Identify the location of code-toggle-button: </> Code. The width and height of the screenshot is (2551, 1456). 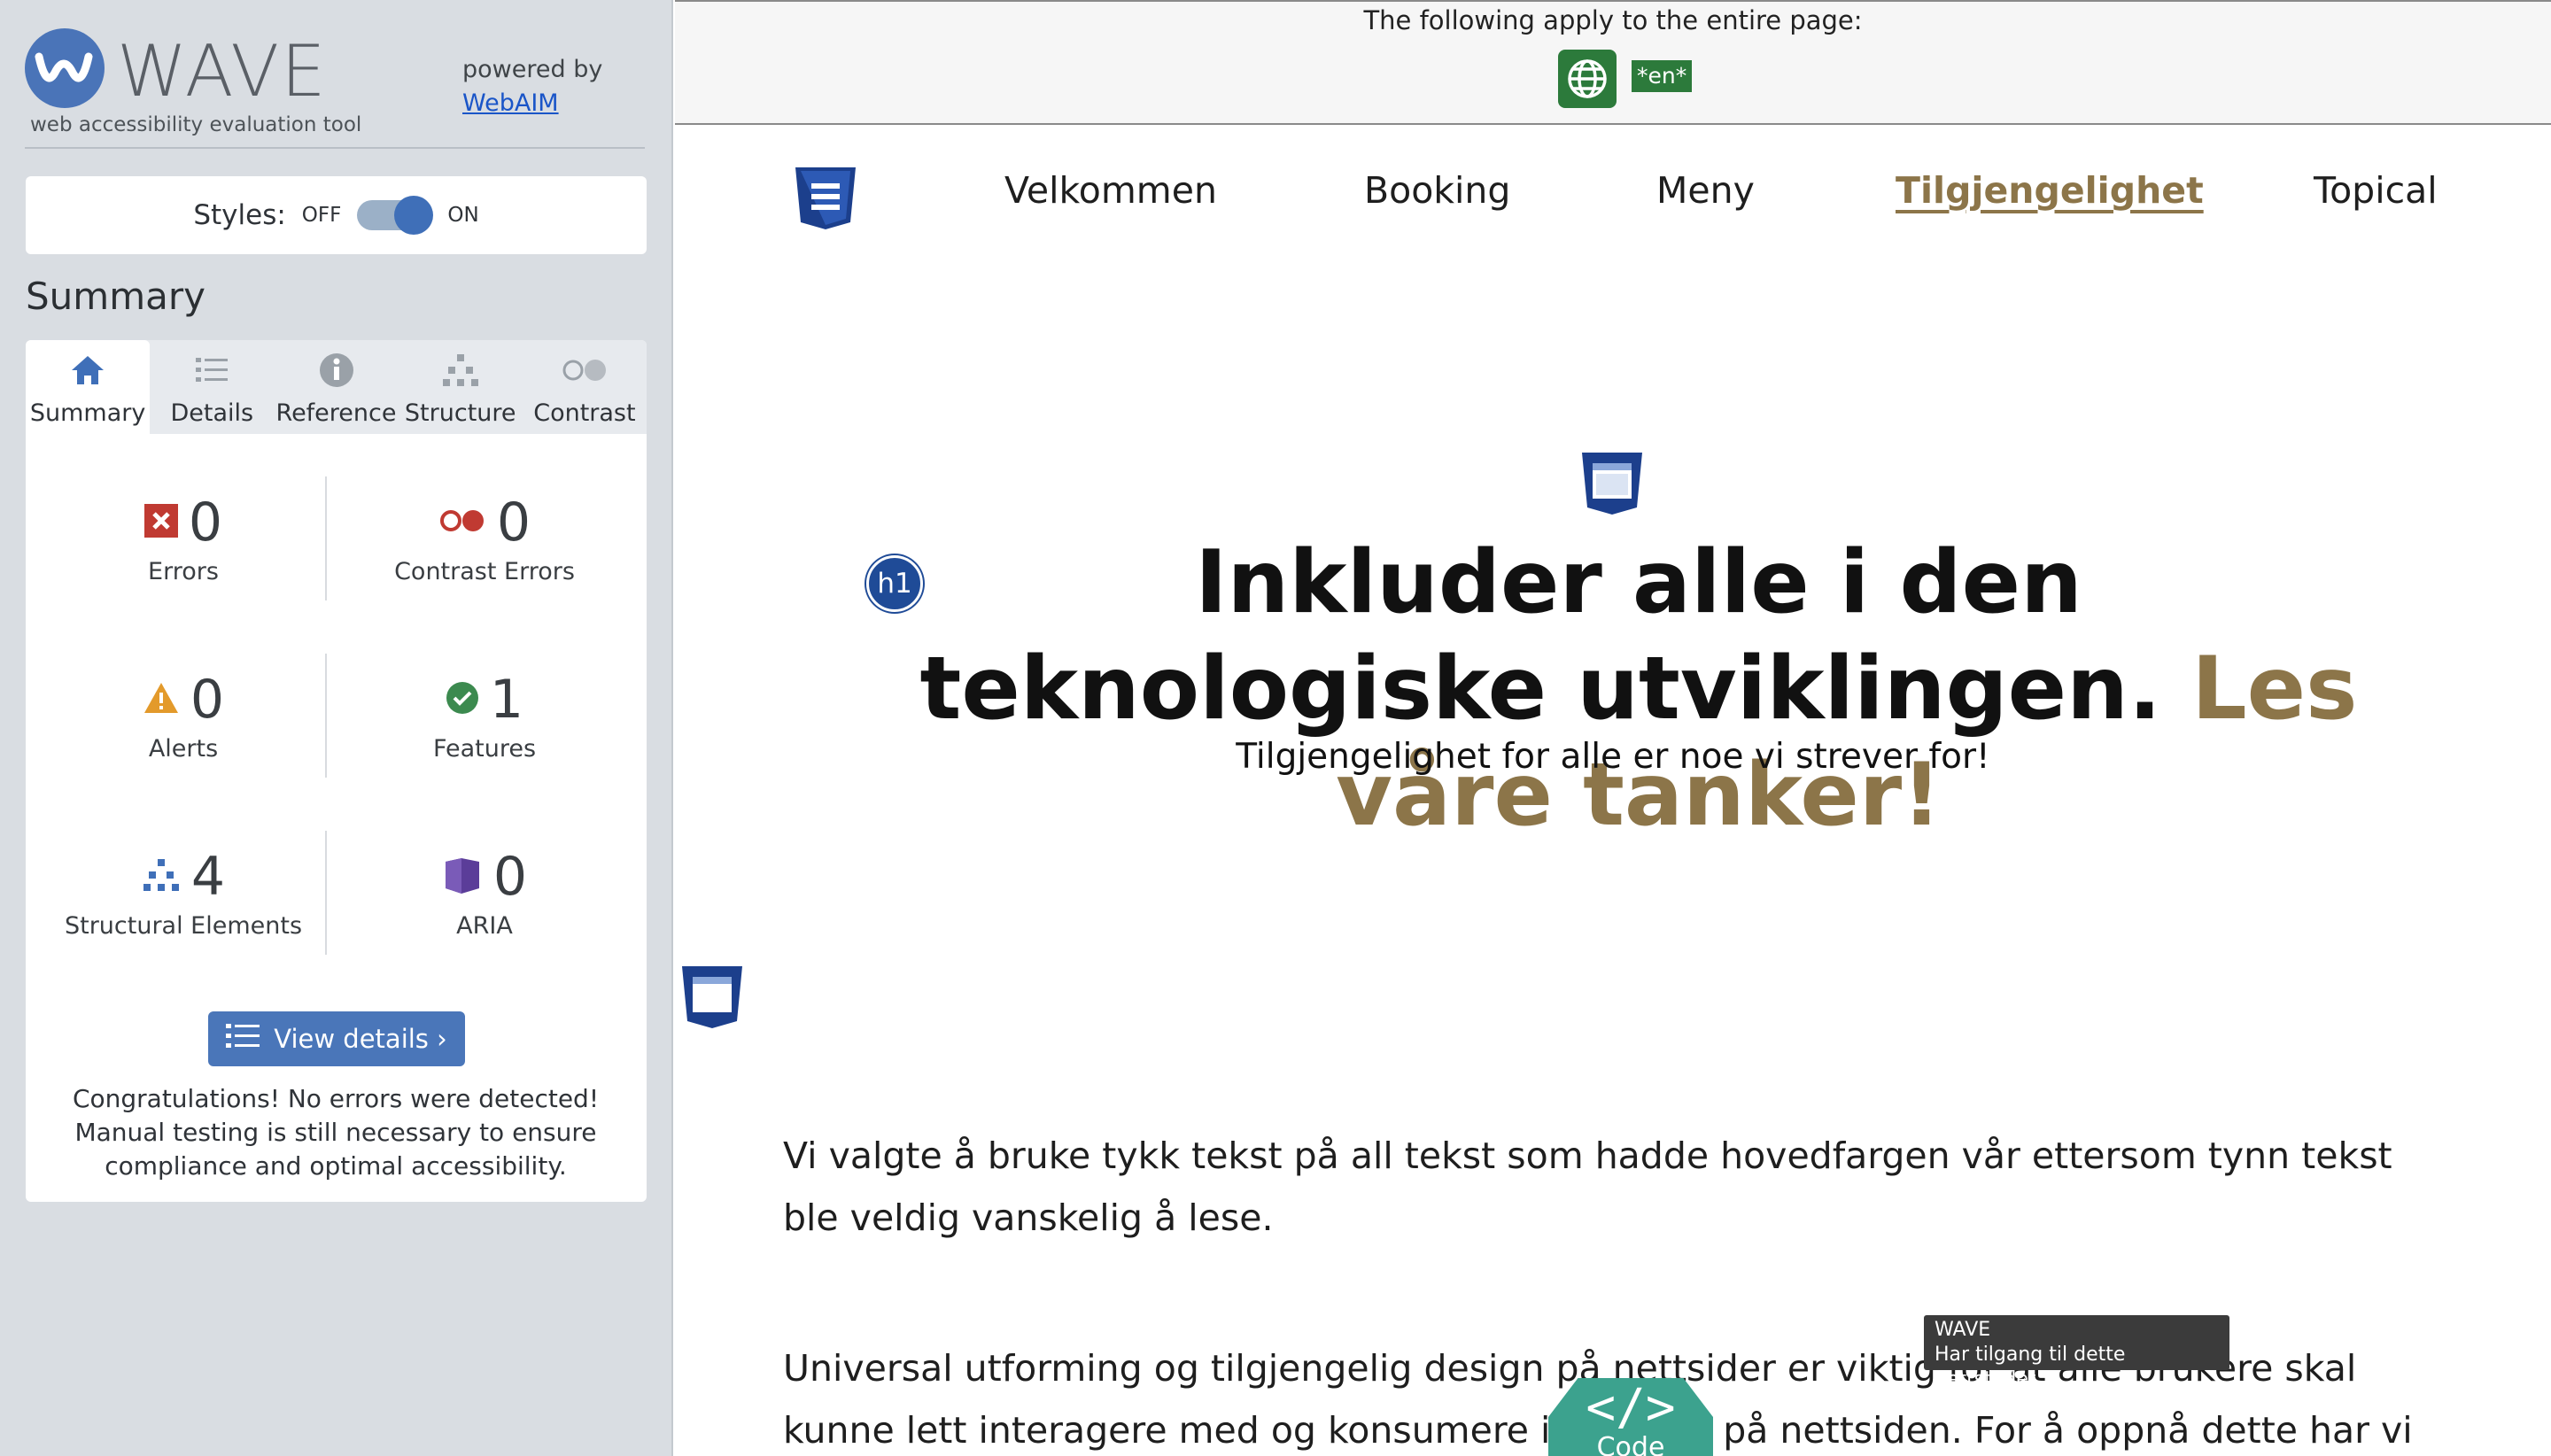
(1630, 1417).